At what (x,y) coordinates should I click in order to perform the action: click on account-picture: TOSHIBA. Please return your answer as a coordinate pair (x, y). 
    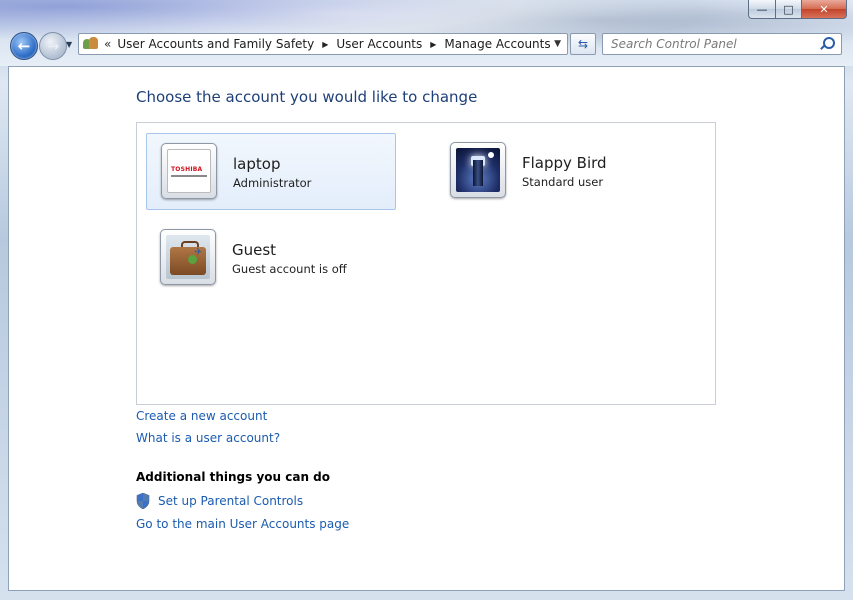
    Looking at the image, I should click on (189, 171).